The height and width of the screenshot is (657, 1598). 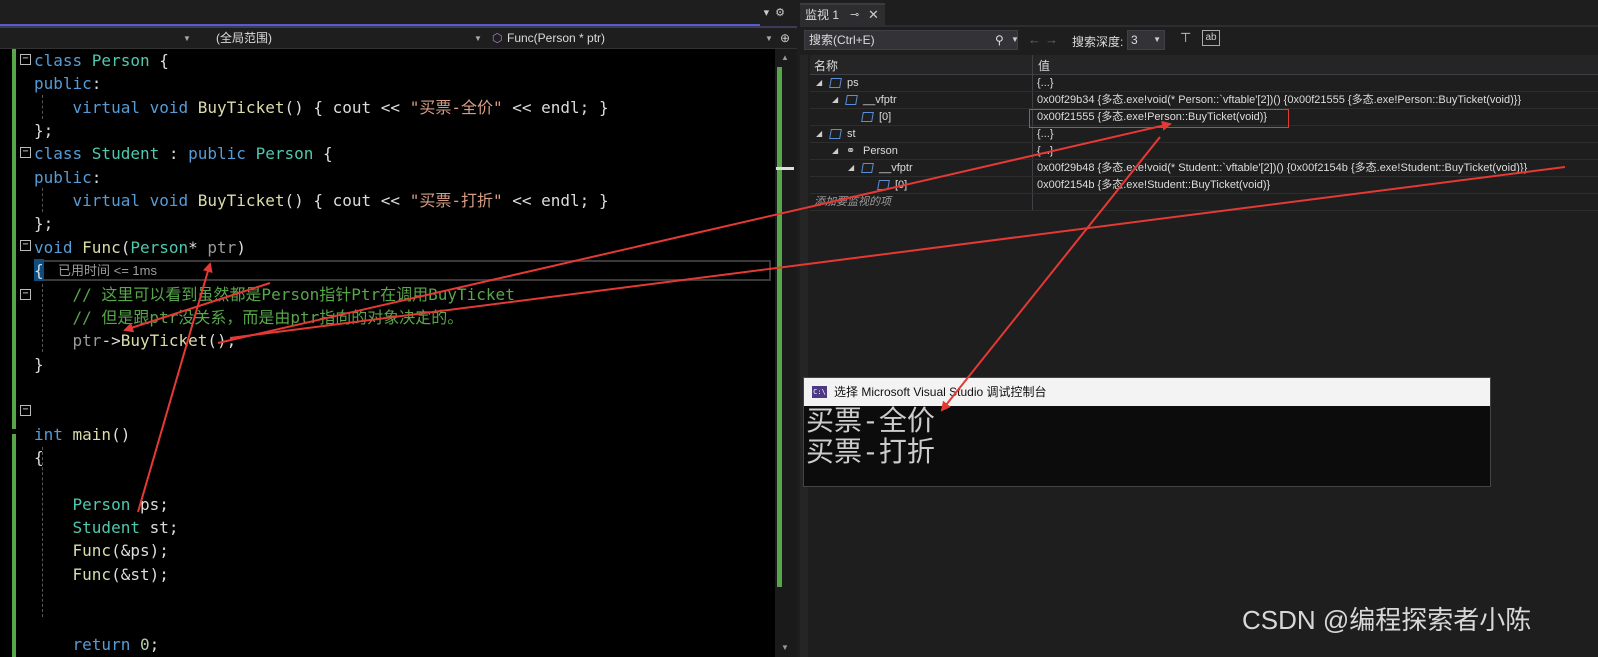 I want to click on watch-grid-header: 名称 值, so click(x=1204, y=132).